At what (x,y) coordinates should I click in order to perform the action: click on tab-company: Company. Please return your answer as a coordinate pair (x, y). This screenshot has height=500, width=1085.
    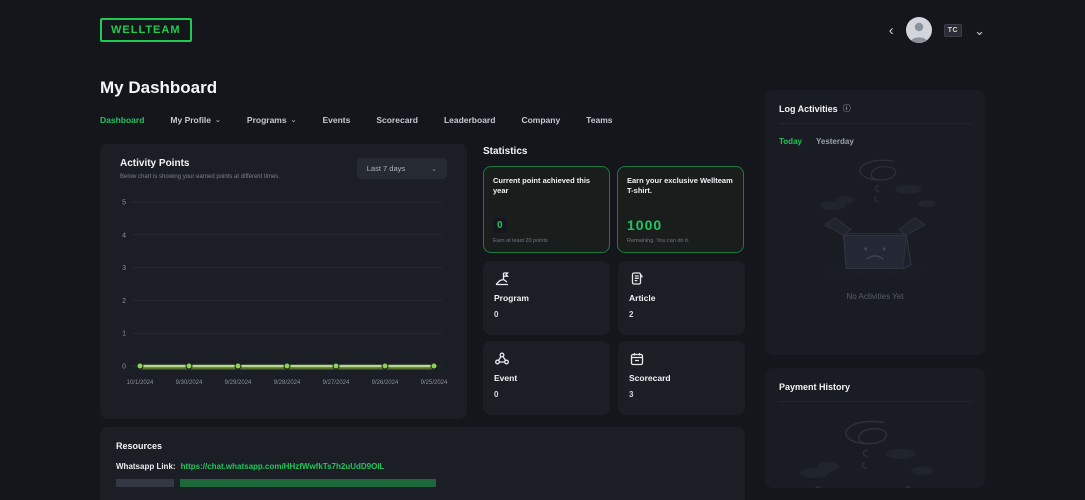
    Looking at the image, I should click on (540, 120).